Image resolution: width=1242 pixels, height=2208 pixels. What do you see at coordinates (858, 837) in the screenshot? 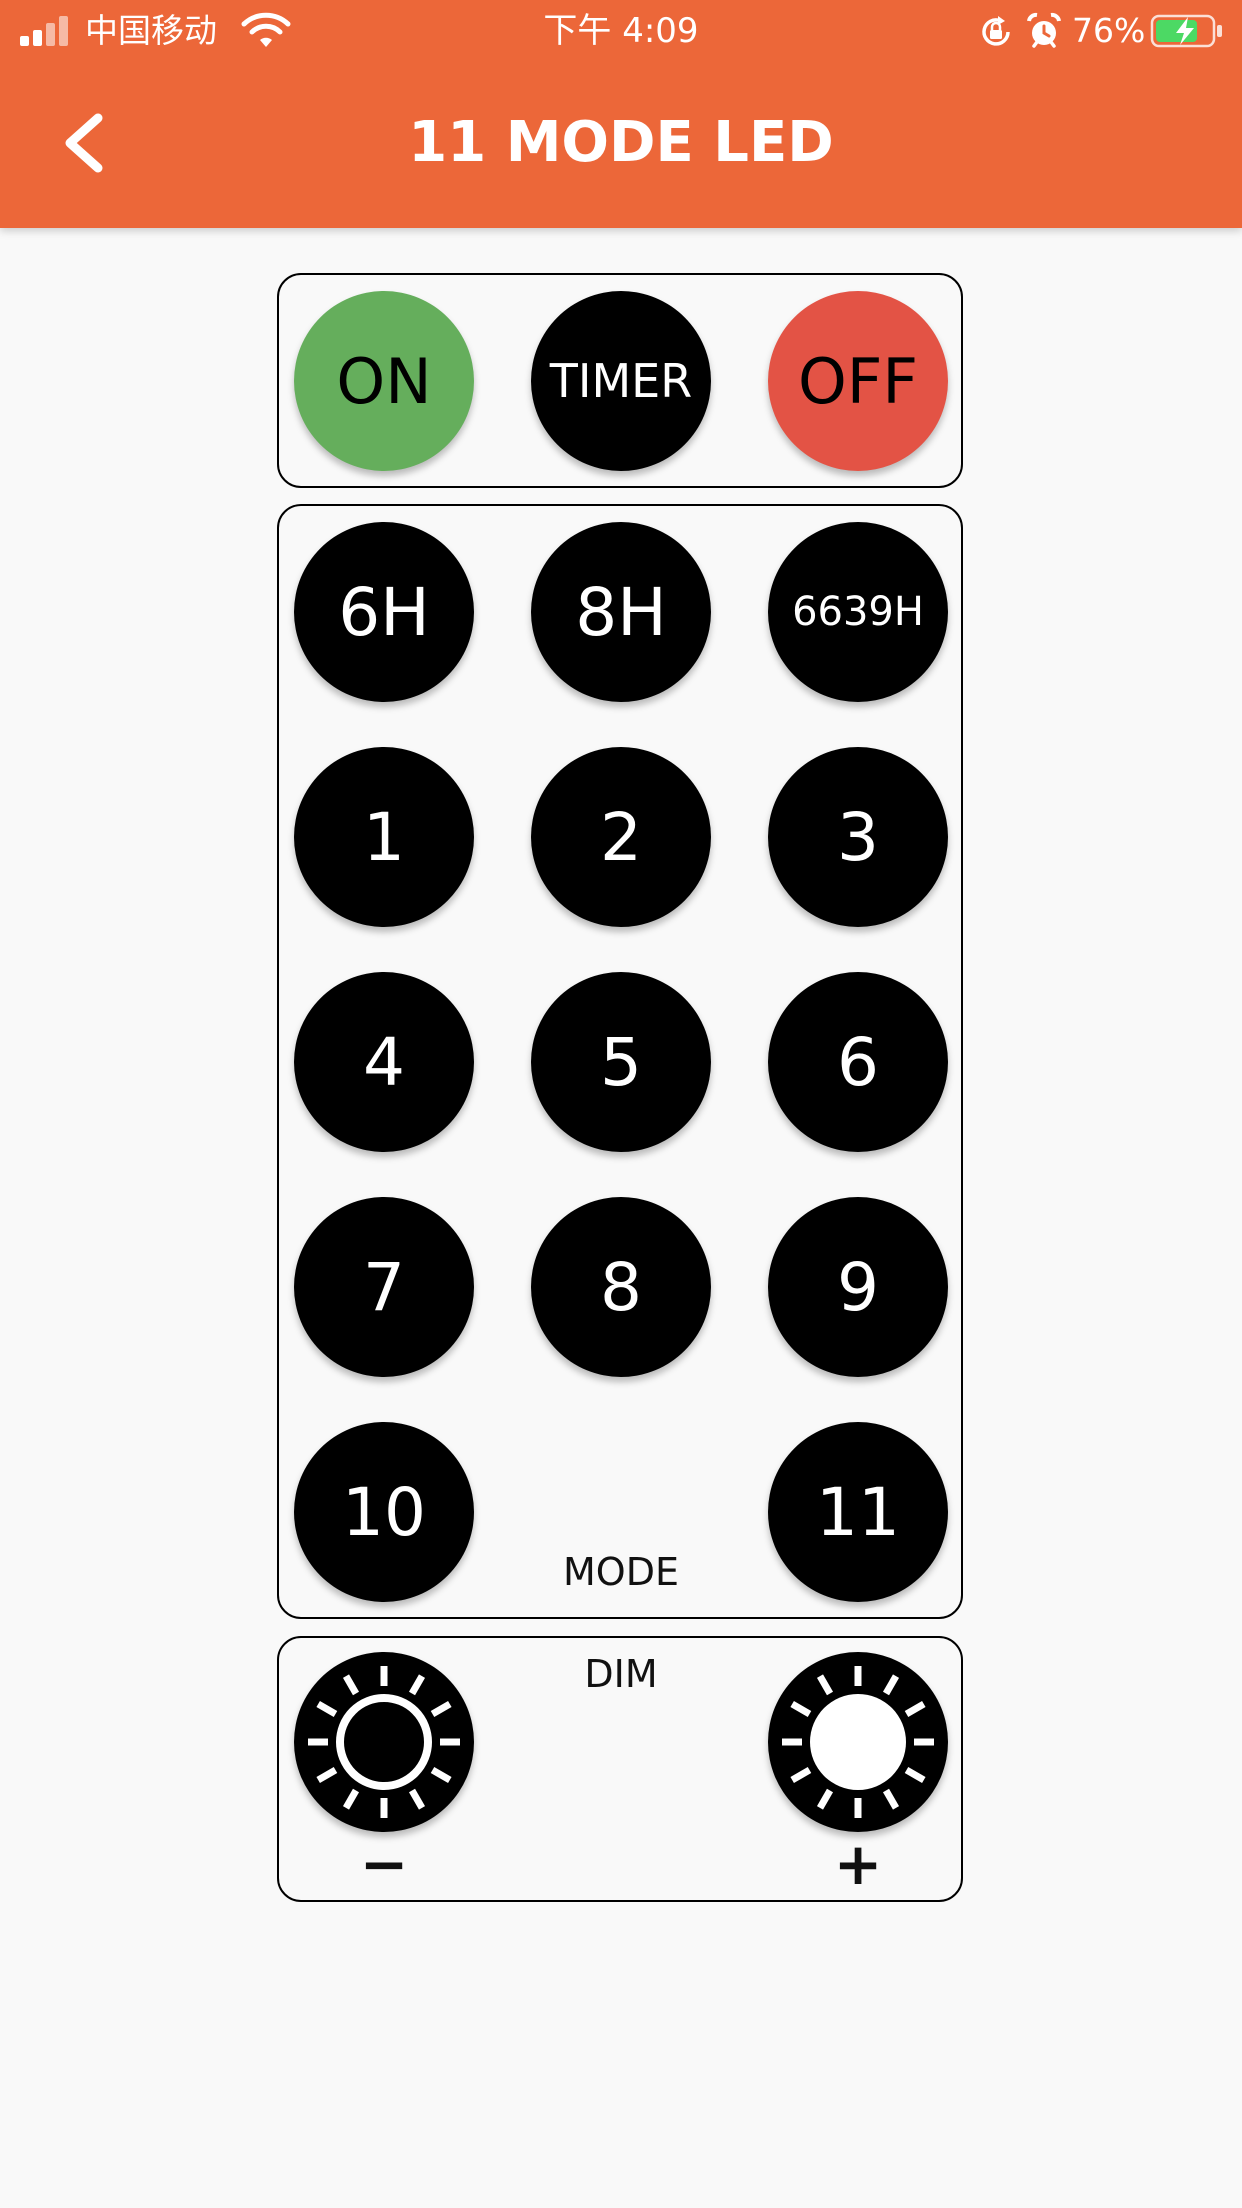
I see `mode-3-button: 3` at bounding box center [858, 837].